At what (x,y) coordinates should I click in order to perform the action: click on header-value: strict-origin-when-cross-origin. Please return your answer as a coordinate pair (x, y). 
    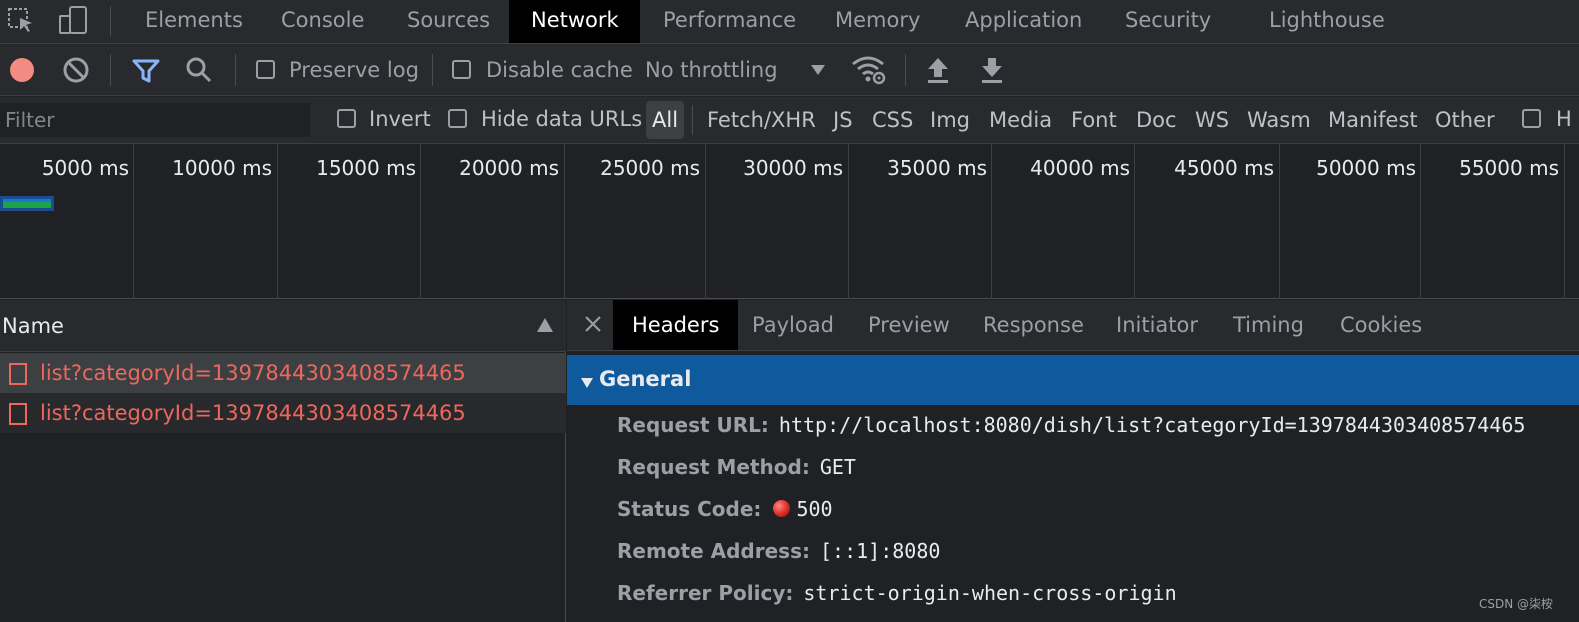
    Looking at the image, I should click on (990, 593).